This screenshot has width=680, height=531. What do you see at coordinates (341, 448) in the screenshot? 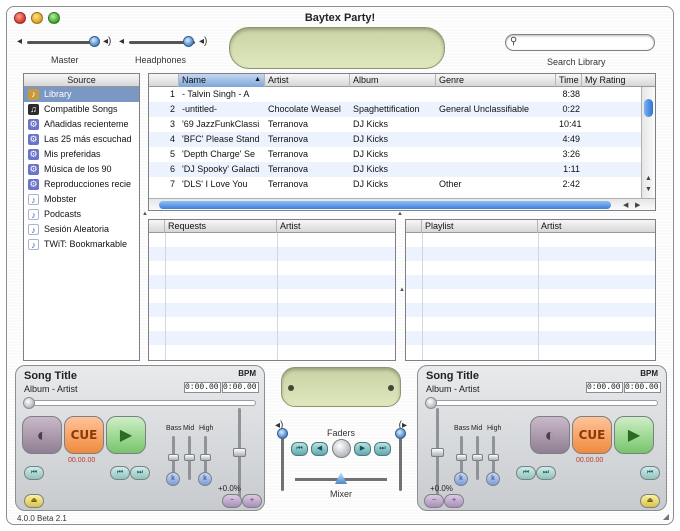
I see `fade-center-button` at bounding box center [341, 448].